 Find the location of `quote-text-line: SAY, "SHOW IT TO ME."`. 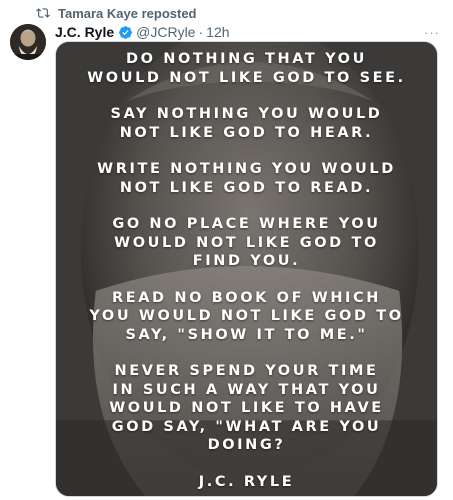

quote-text-line: SAY, "SHOW IT TO ME." is located at coordinates (246, 334).